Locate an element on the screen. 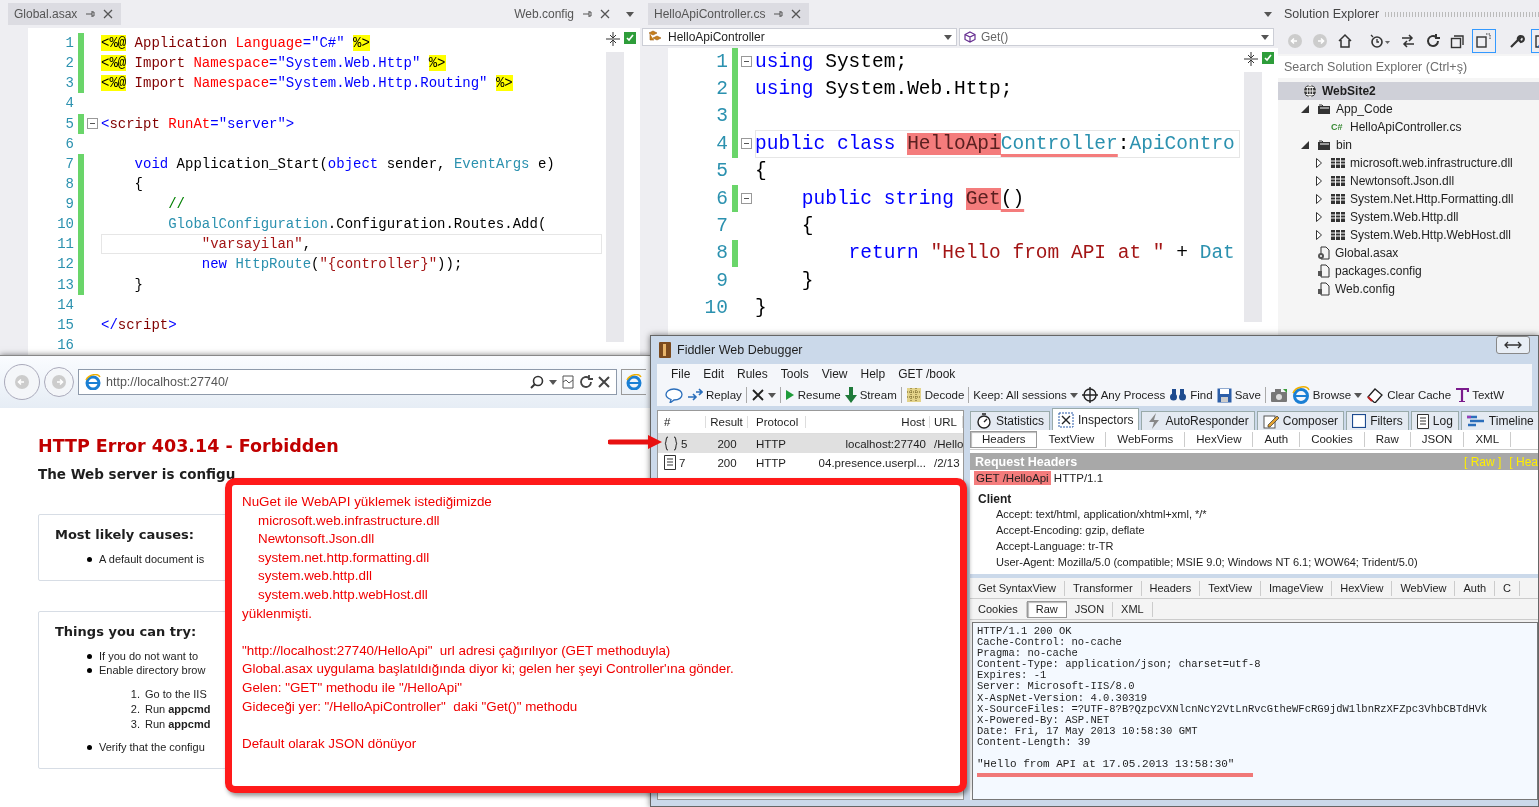 The width and height of the screenshot is (1539, 807). menu-item: Edit is located at coordinates (714, 374).